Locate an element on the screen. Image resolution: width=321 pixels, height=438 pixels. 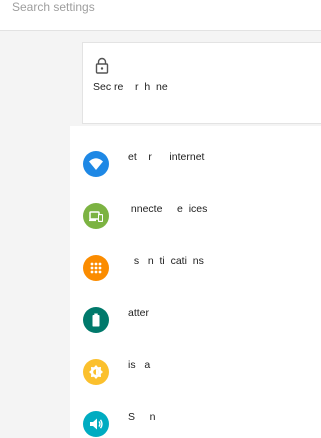
settings-item-battery: atter is located at coordinates (195, 308).